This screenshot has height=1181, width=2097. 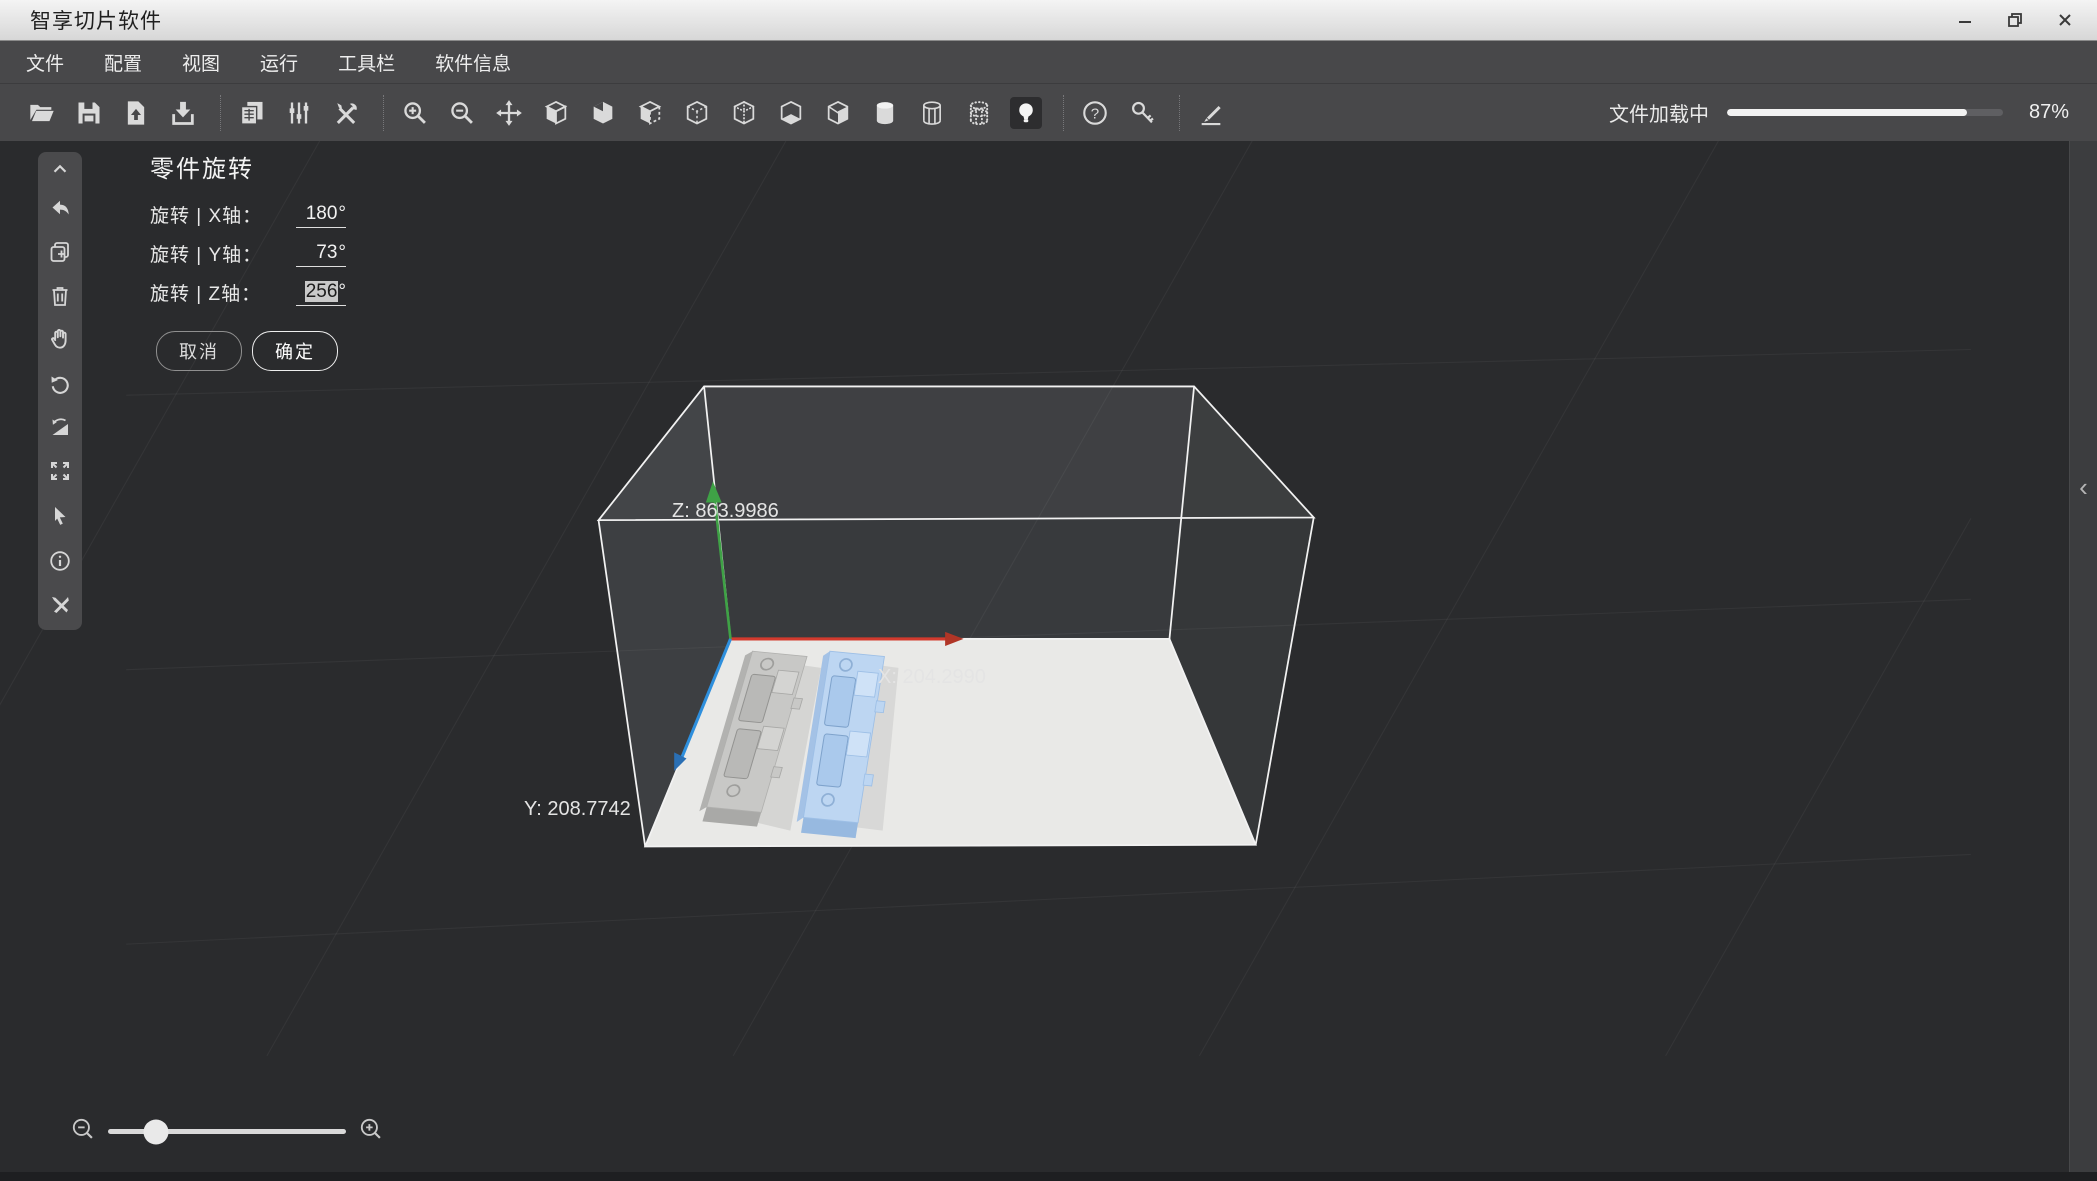 What do you see at coordinates (202, 169) in the screenshot?
I see `panel-title: 零件旋转` at bounding box center [202, 169].